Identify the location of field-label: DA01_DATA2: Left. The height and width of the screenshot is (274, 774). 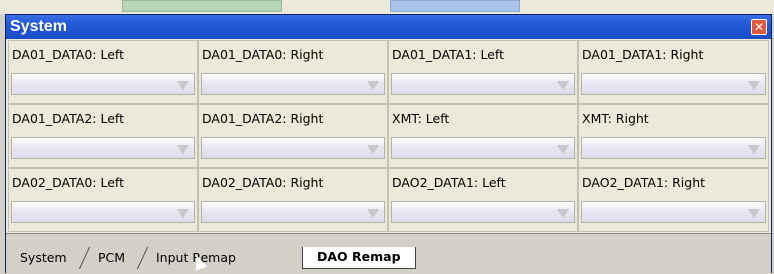
(68, 118).